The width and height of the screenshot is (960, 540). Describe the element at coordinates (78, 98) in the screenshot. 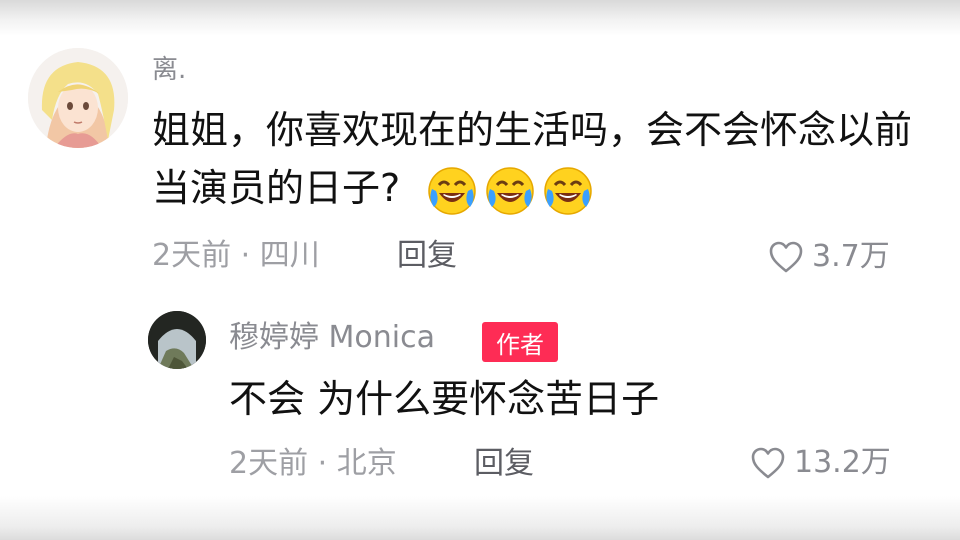

I see `commenter-avatar` at that location.